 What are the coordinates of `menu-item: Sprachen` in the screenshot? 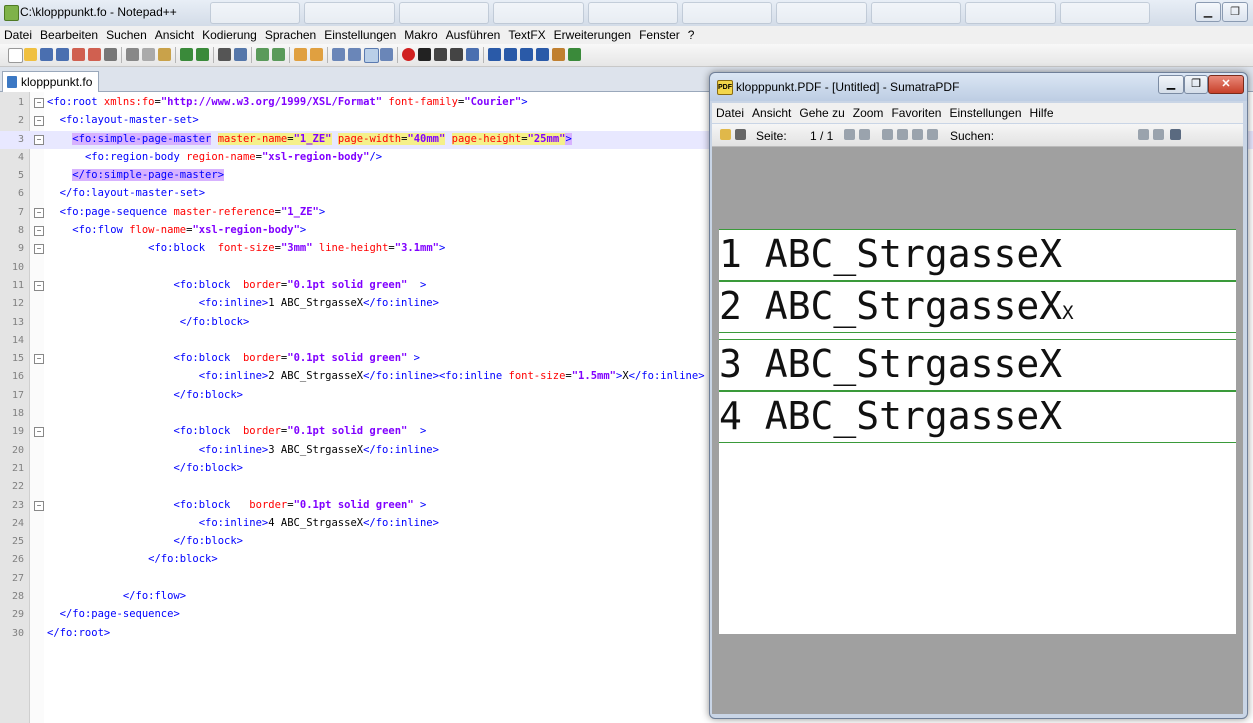 It's located at (290, 35).